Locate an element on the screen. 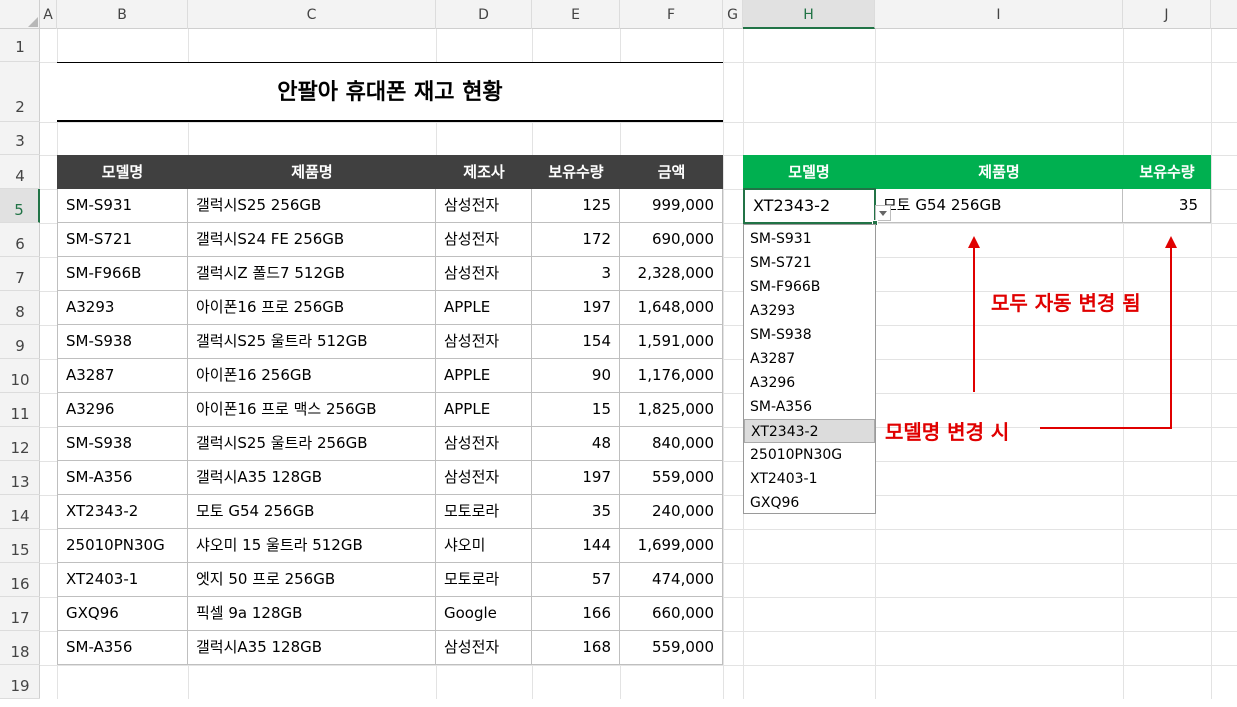  annotation-auto-change: 모두 자동 변경 됨 is located at coordinates (1066, 303).